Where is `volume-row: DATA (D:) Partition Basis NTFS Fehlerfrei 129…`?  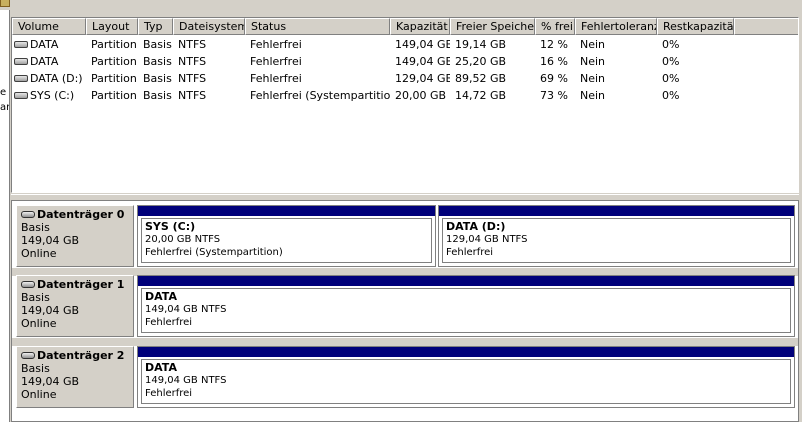
volume-row: DATA (D:) Partition Basis NTFS Fehlerfrei 129… is located at coordinates (405, 78).